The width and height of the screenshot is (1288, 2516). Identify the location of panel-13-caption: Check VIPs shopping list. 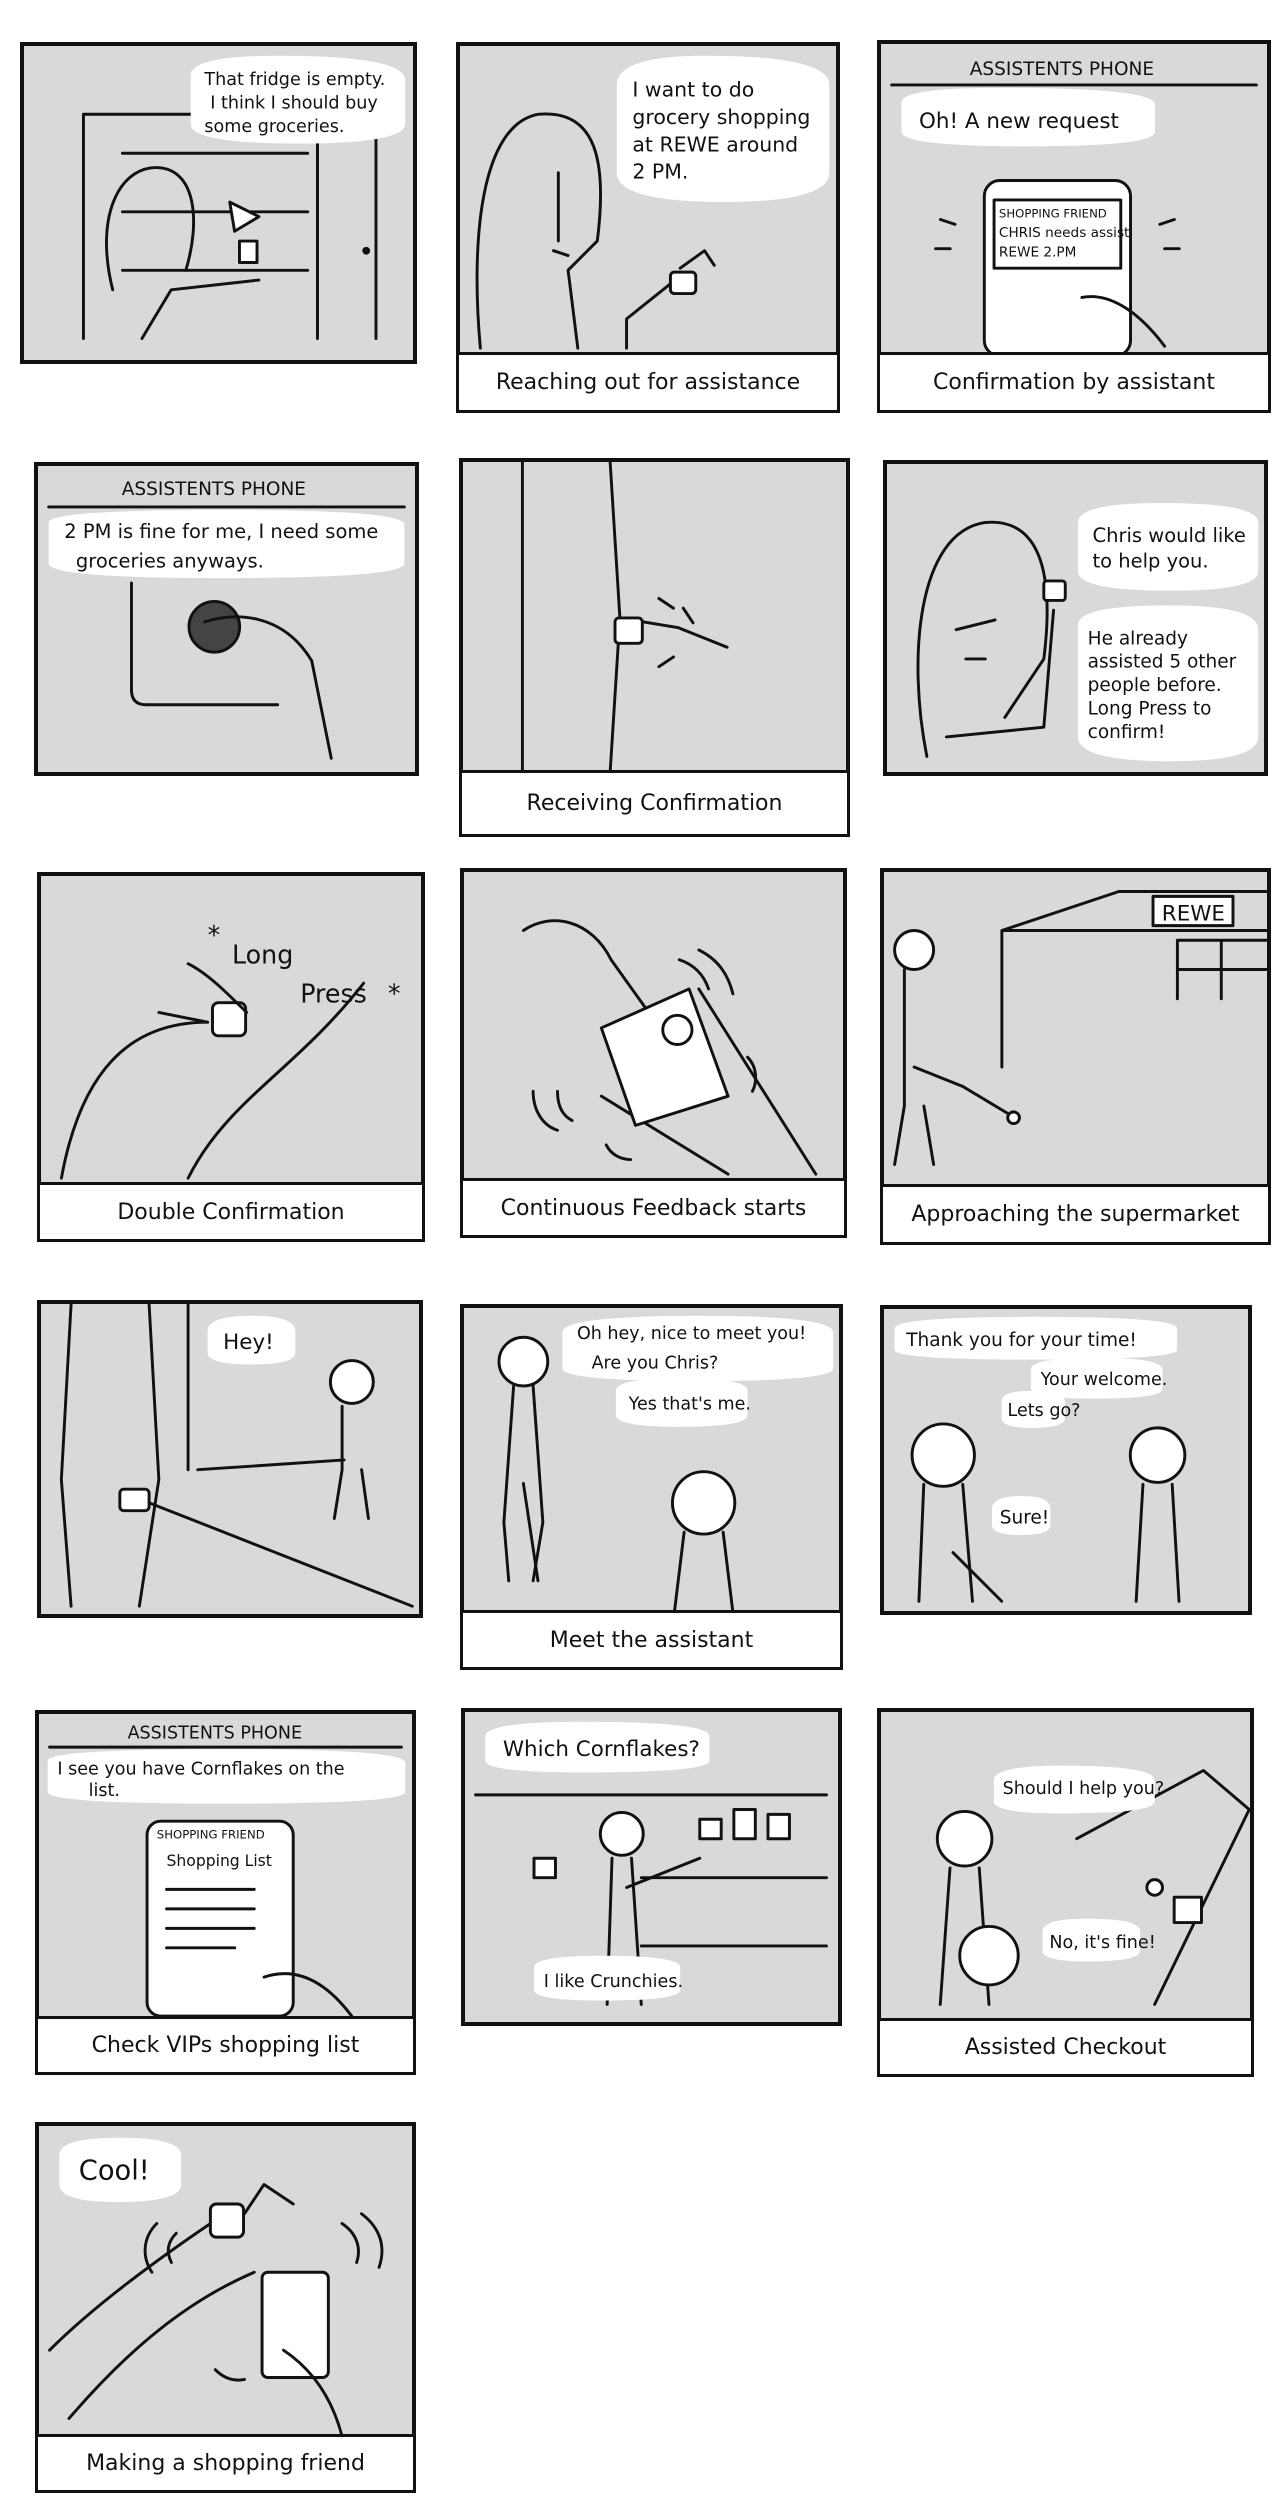
(225, 2045).